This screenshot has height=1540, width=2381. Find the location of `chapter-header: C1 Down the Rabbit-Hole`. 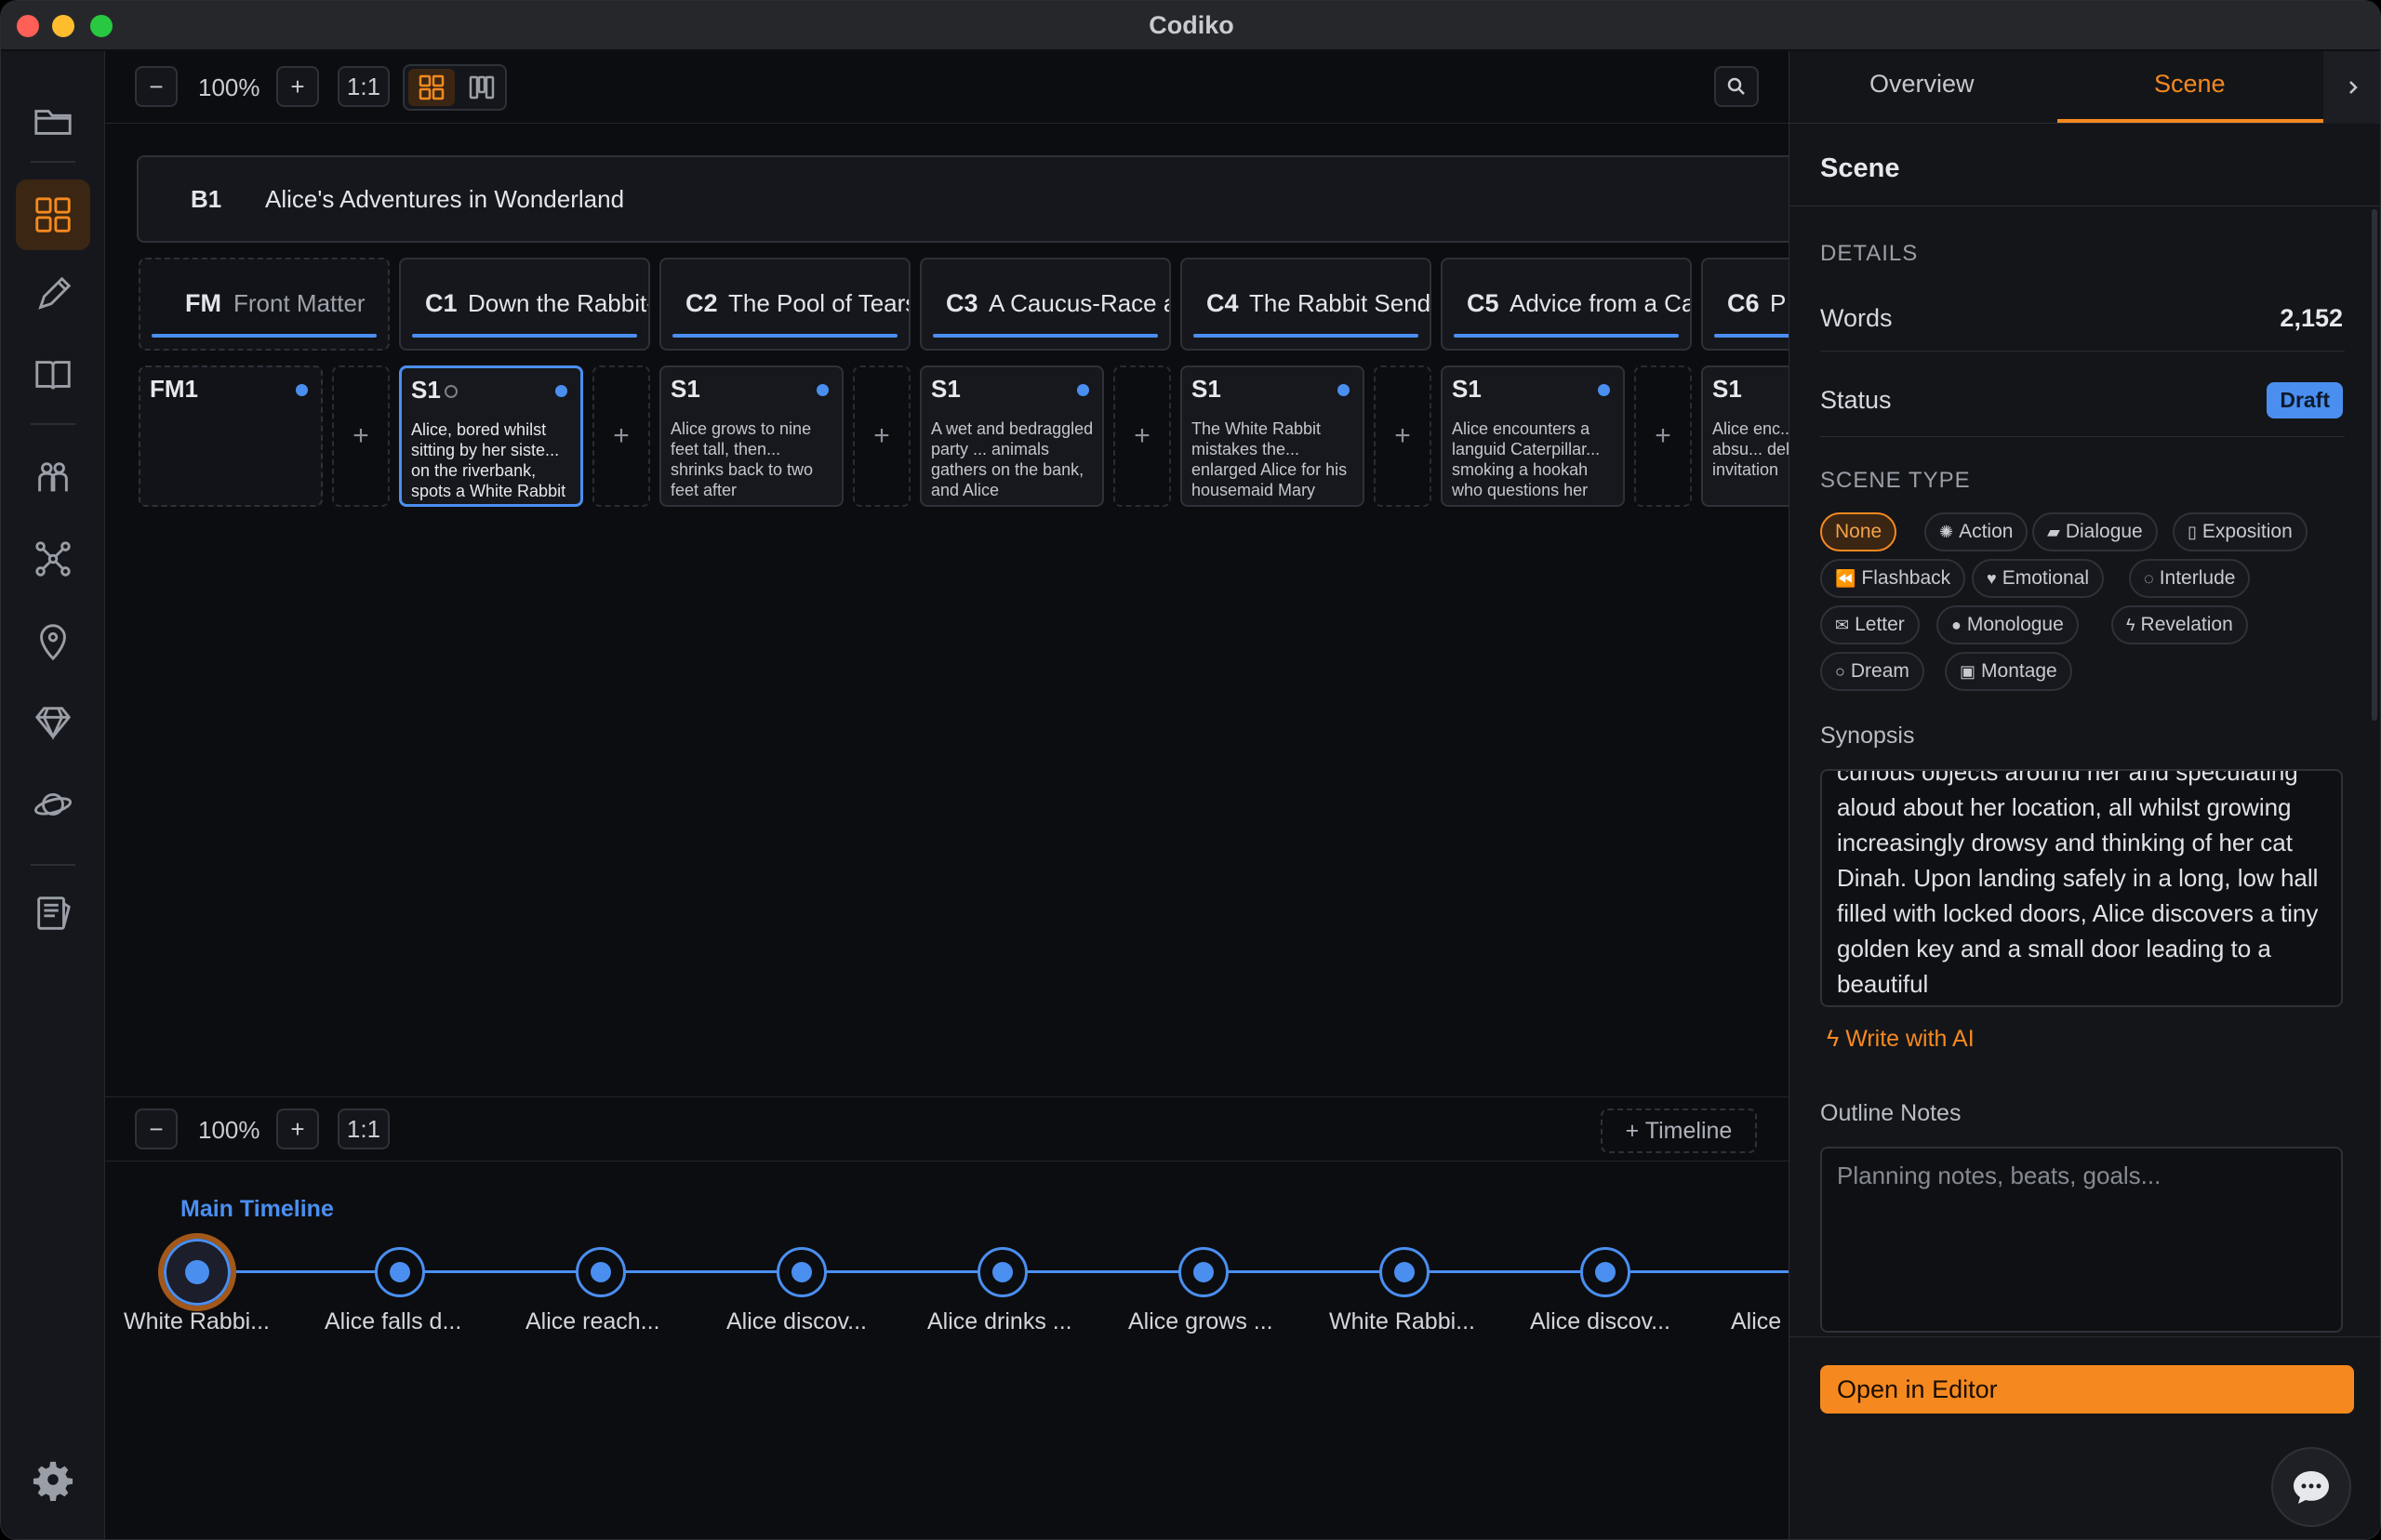

chapter-header: C1 Down the Rabbit-Hole is located at coordinates (524, 304).